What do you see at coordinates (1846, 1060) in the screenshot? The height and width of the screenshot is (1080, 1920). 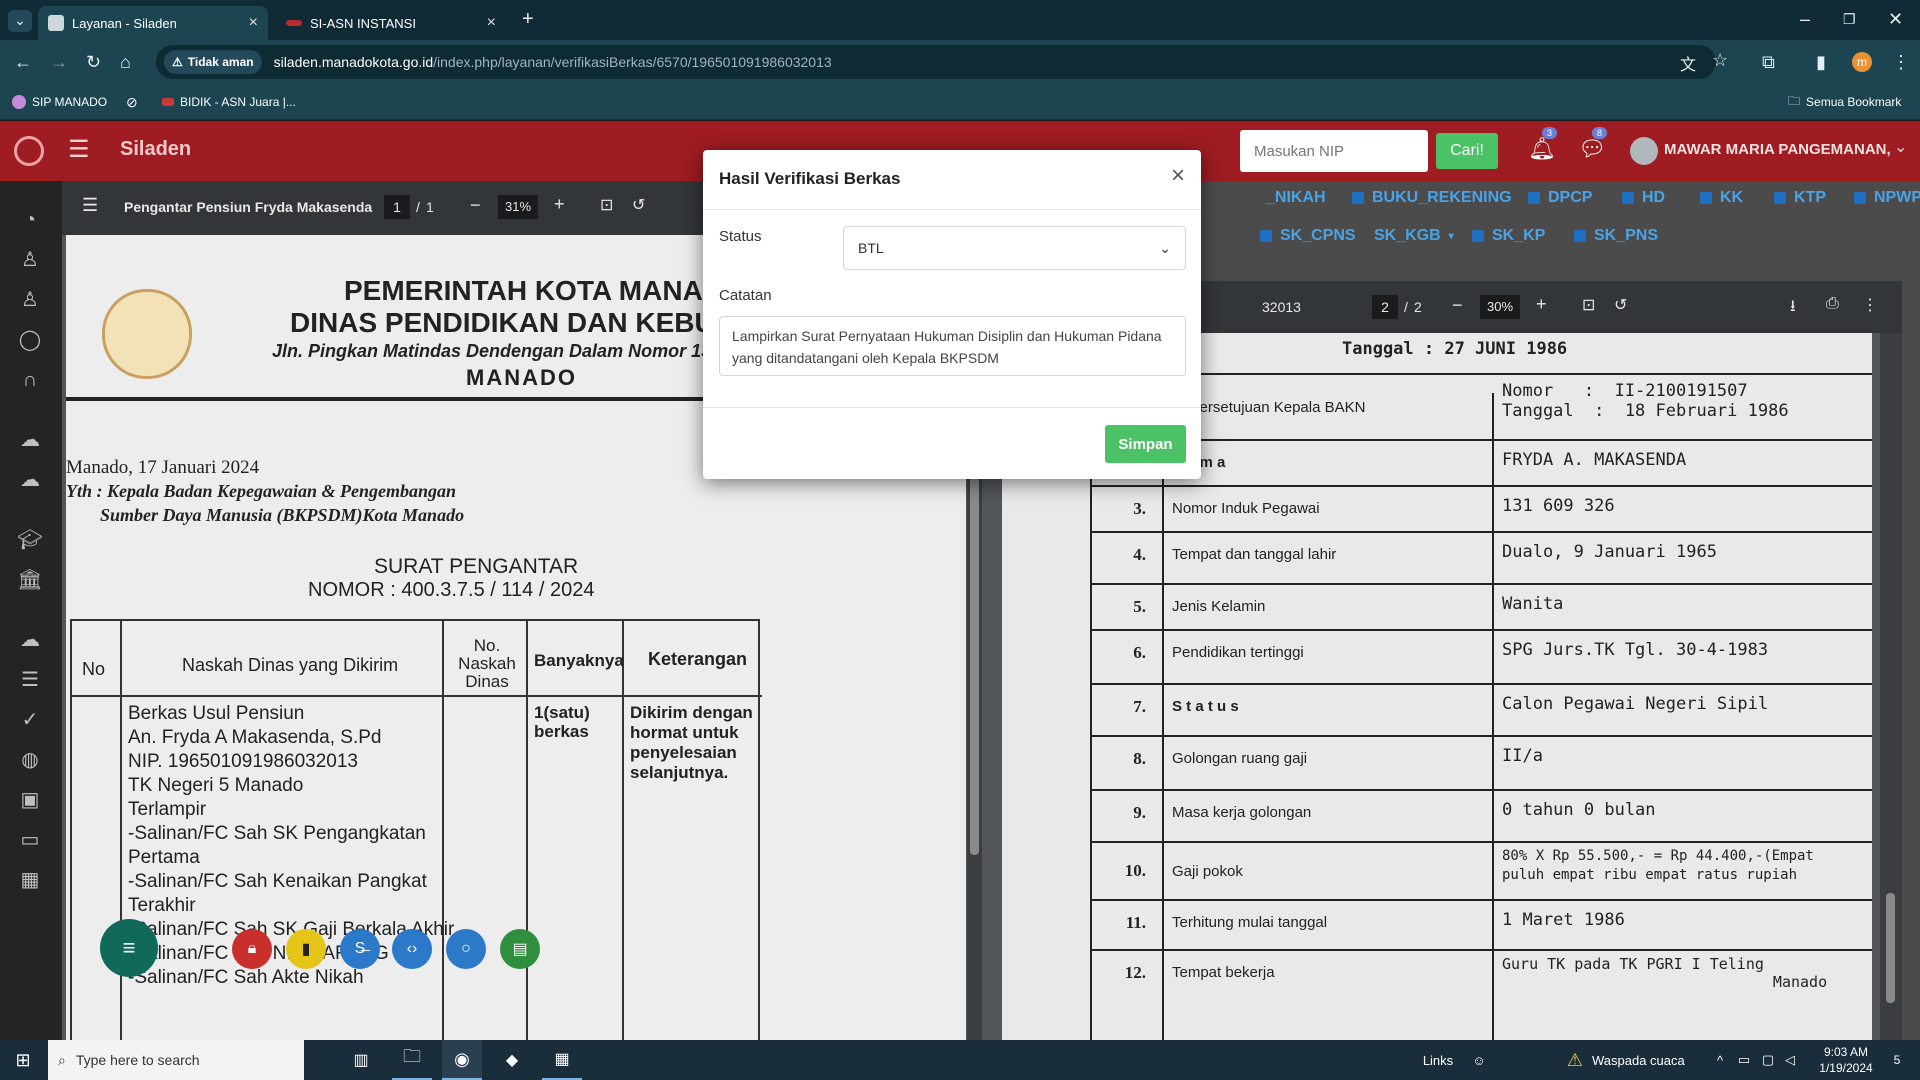 I see `clock: 9:03 AM 1/19/2024` at bounding box center [1846, 1060].